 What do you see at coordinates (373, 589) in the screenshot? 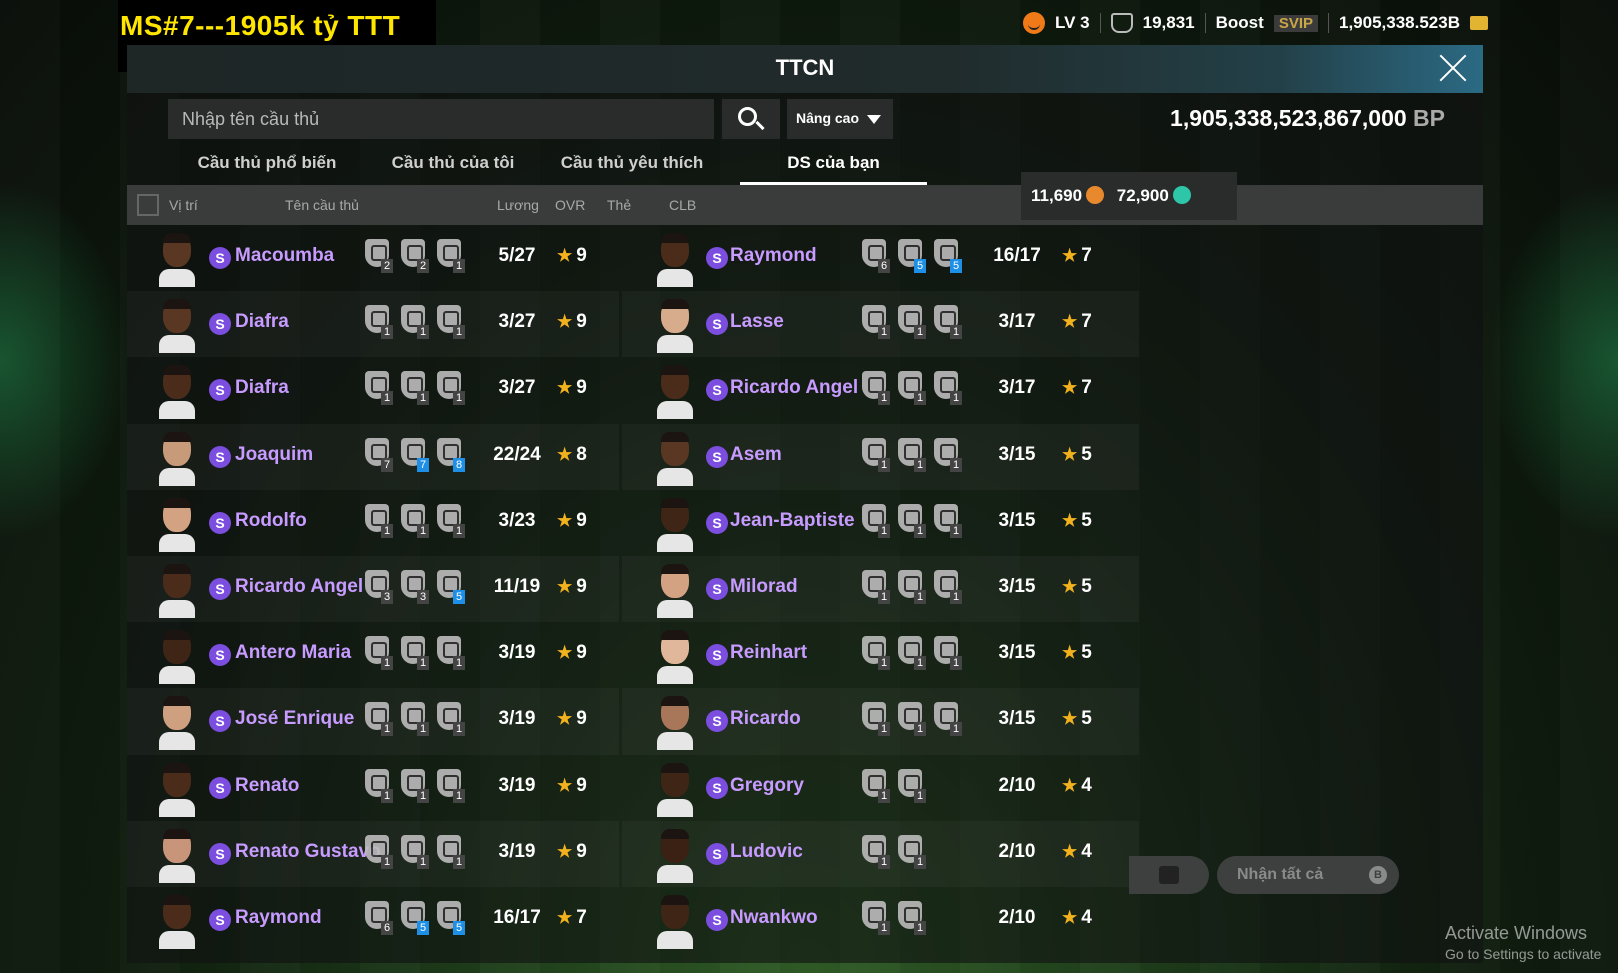
I see `player-row: S Ricardo Angel 3 3 5 11/19 ★ 9` at bounding box center [373, 589].